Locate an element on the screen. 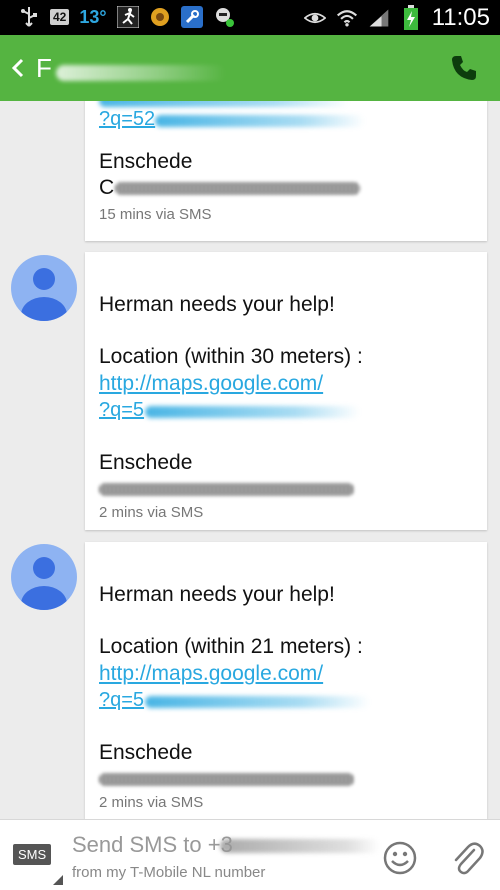 The height and width of the screenshot is (890, 500). message-bubble: ?q=52 Enschede C 15 mins via SMS is located at coordinates (286, 171).